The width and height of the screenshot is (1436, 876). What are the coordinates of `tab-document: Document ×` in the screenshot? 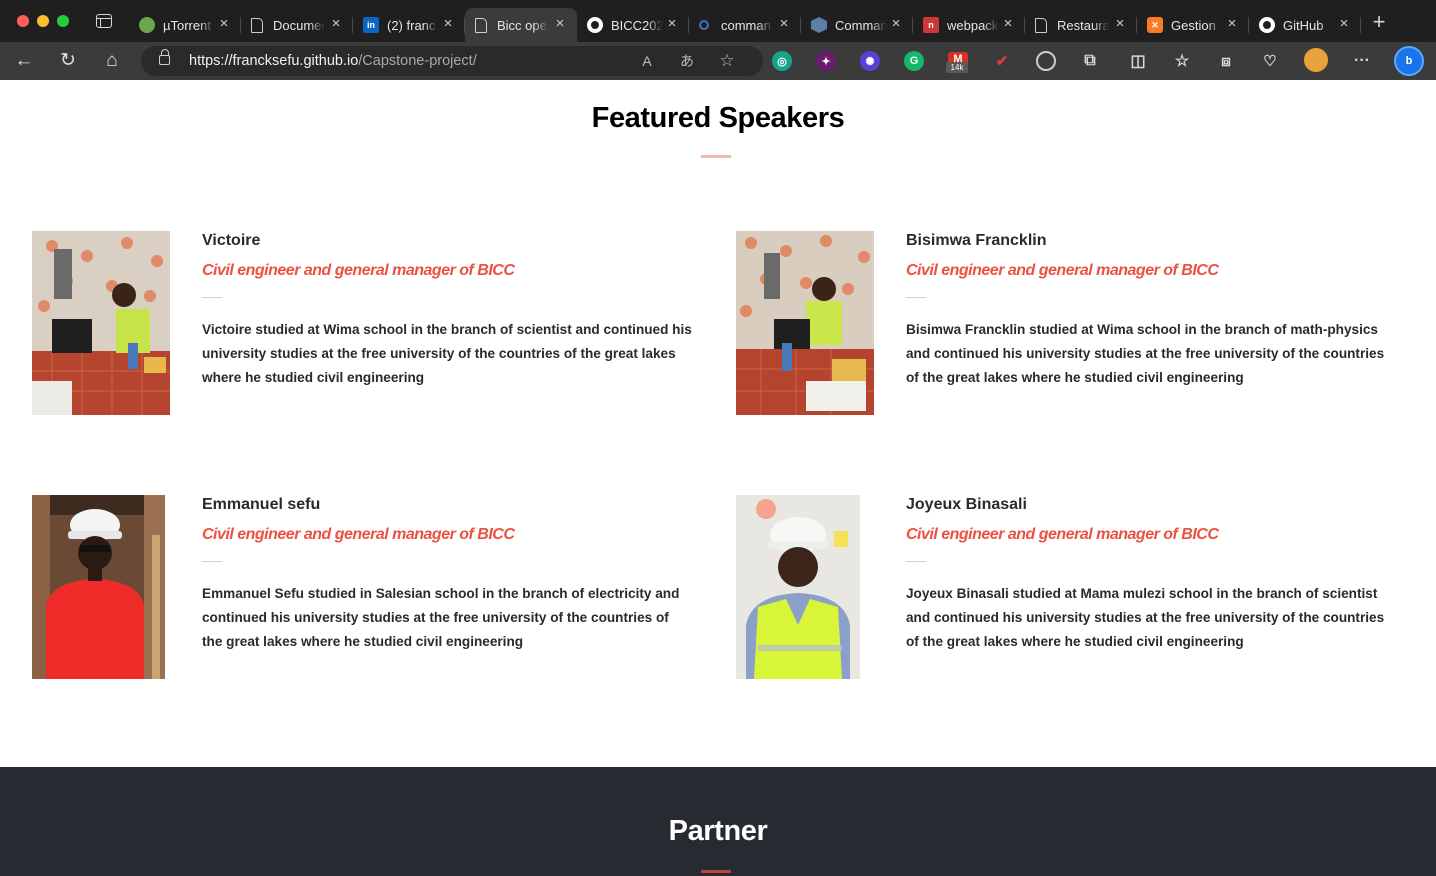 It's located at (297, 25).